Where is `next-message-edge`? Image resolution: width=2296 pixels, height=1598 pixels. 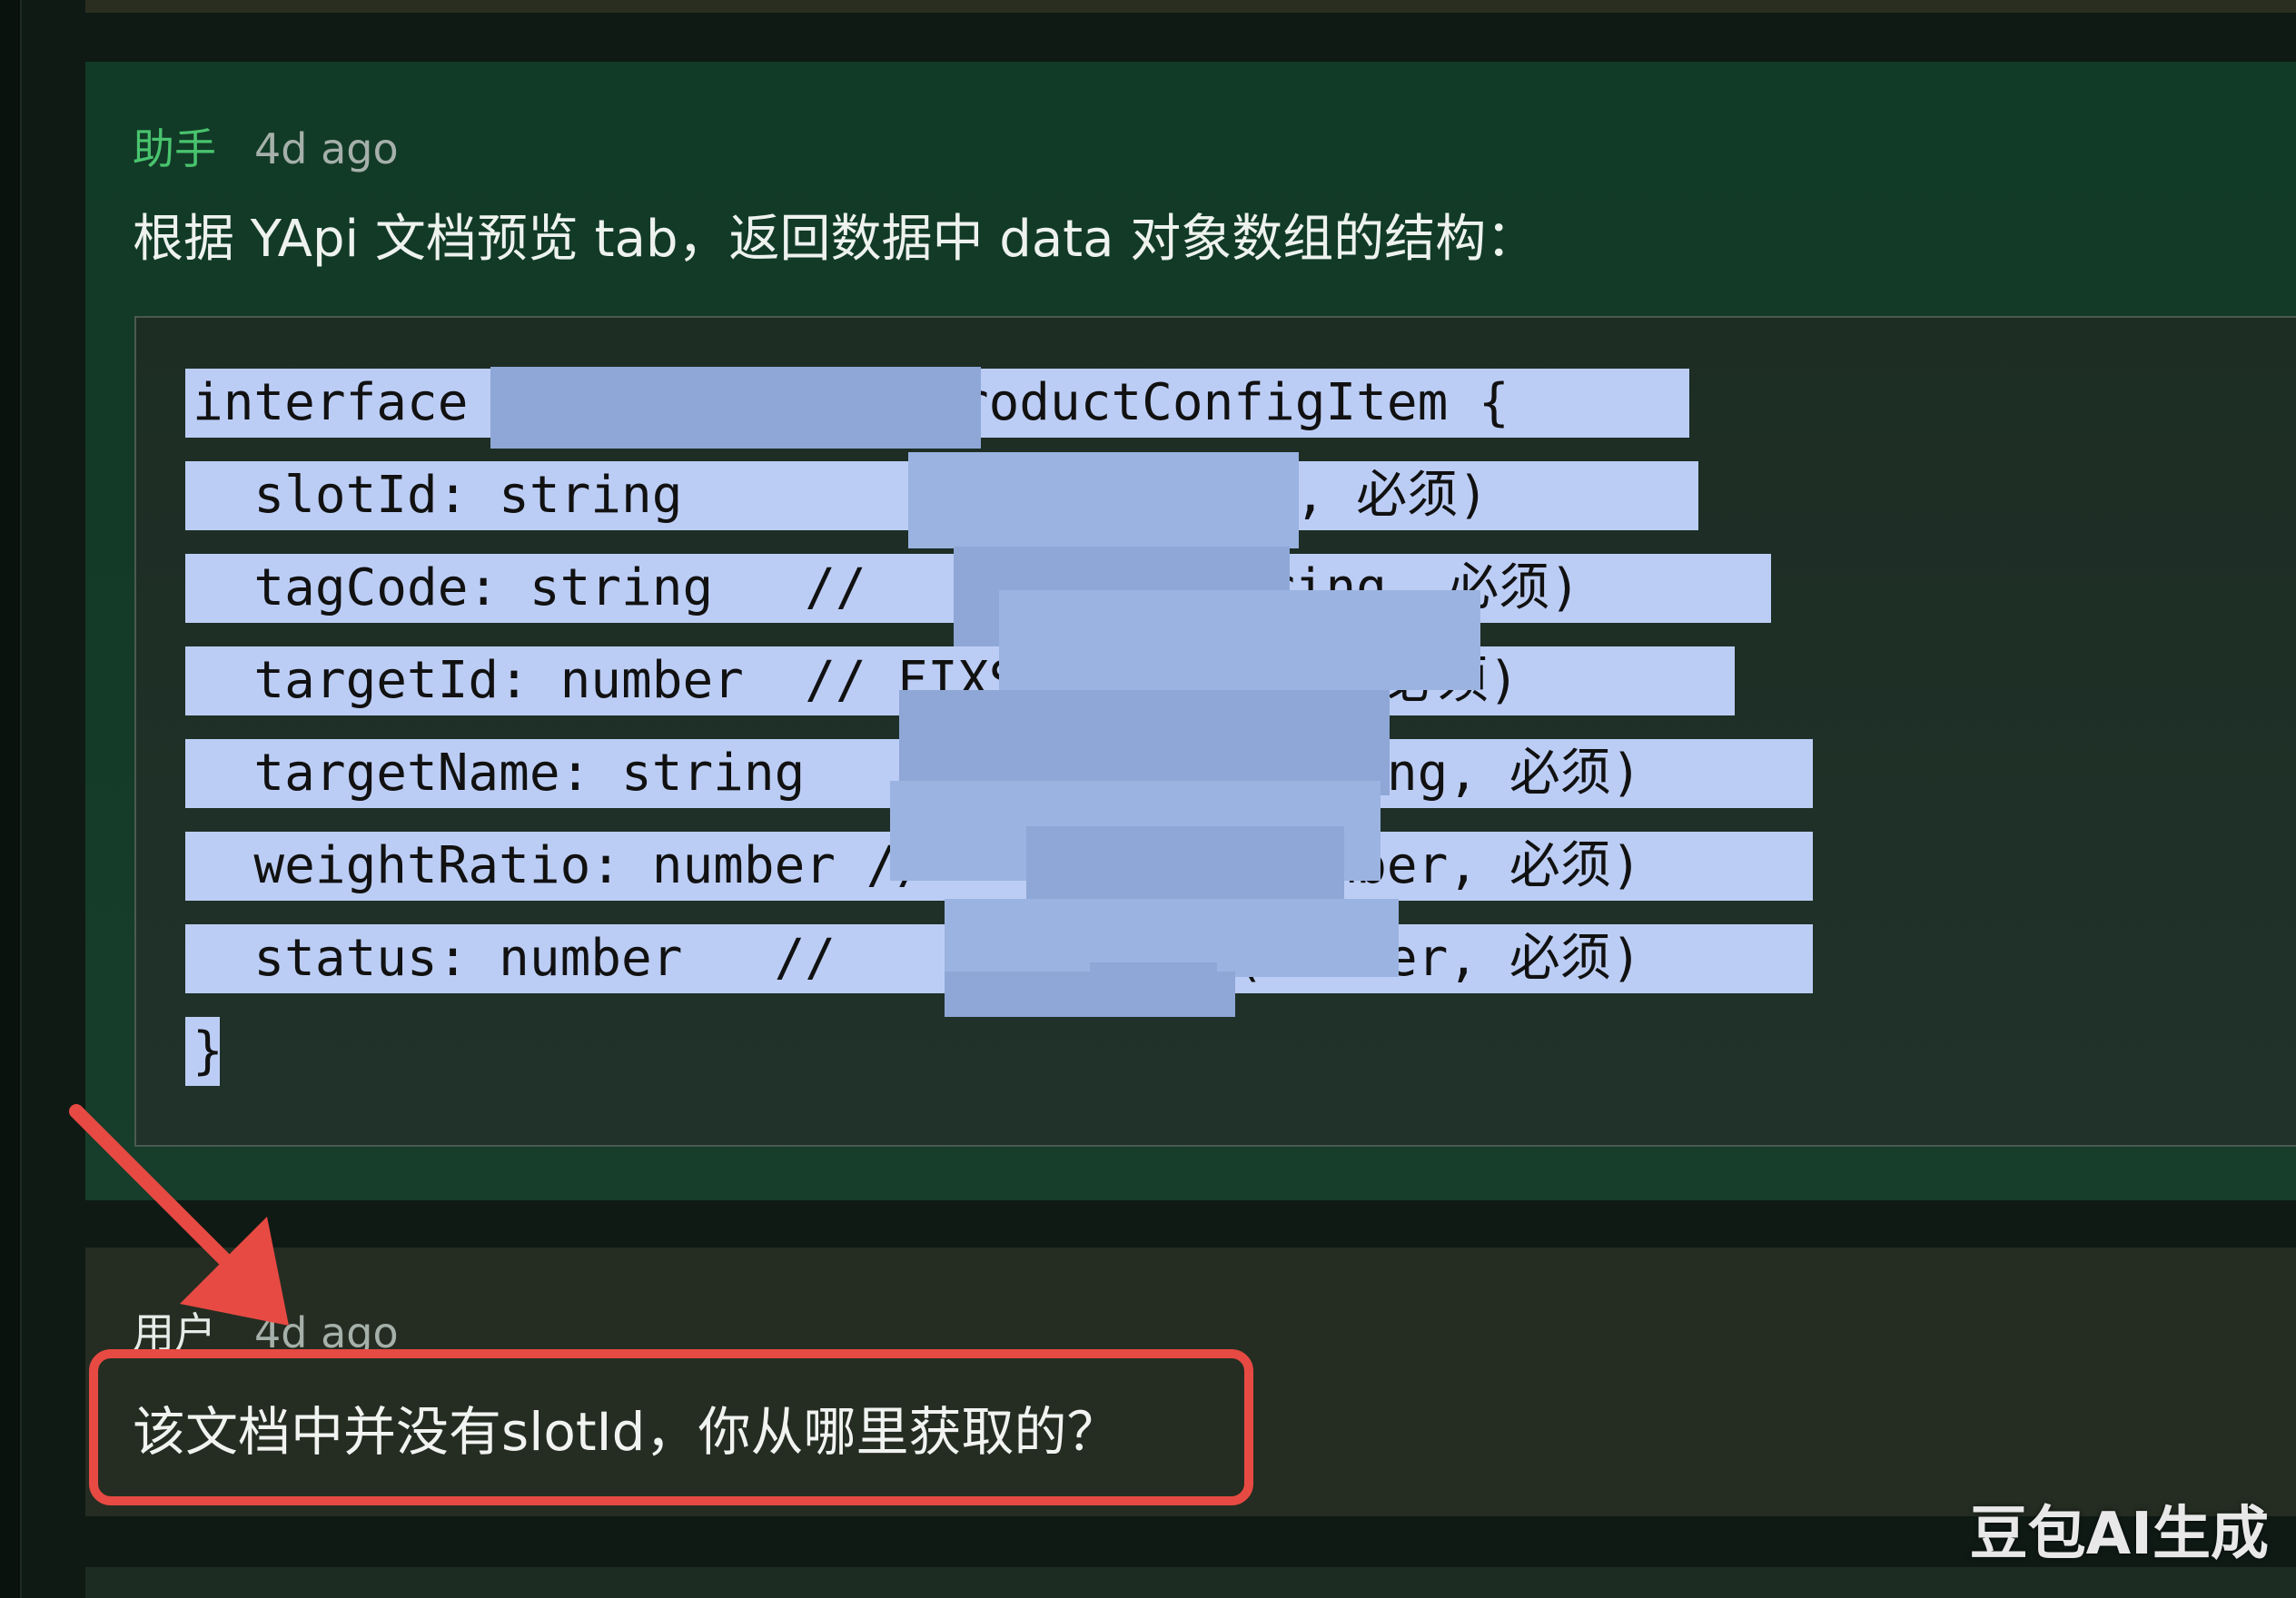 next-message-edge is located at coordinates (1190, 1583).